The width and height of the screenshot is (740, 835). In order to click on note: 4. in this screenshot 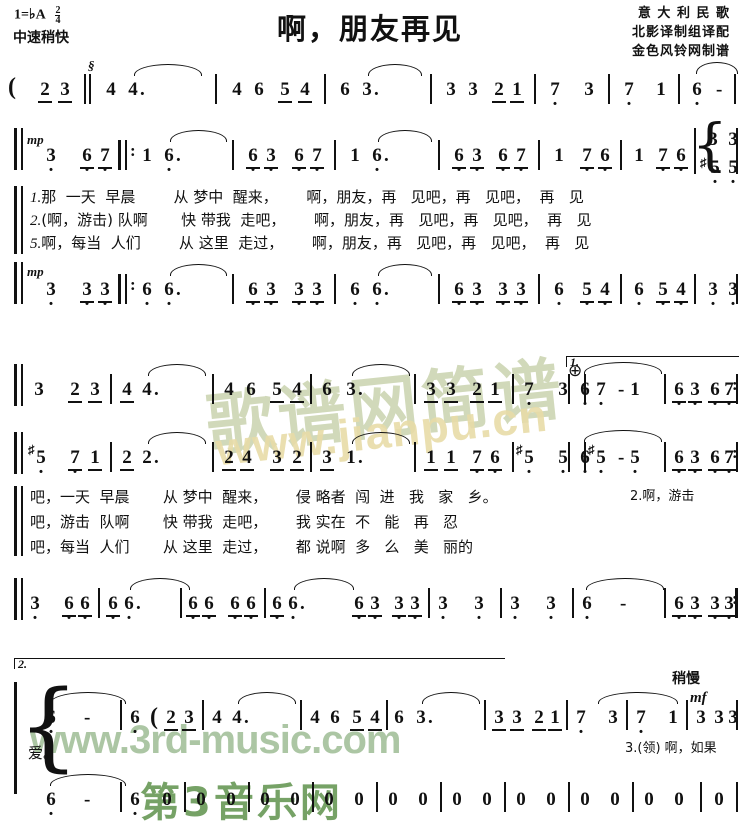, I will do `click(681, 294)`.